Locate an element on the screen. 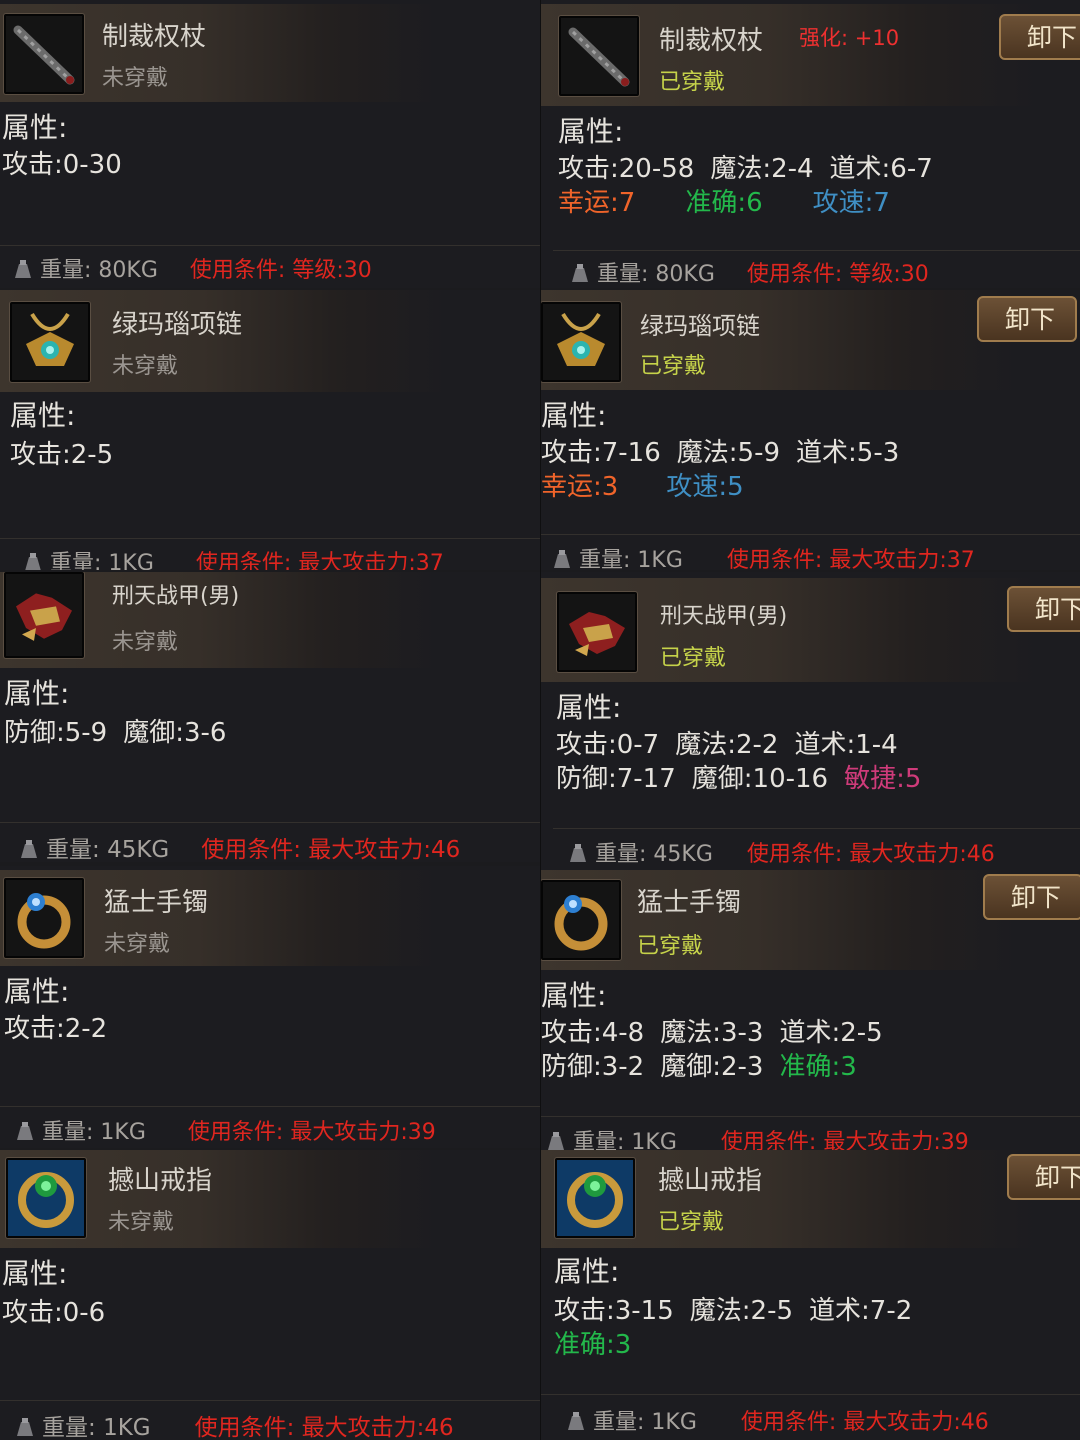 Image resolution: width=1080 pixels, height=1440 pixels. attribute-line: 攻击:0-30 is located at coordinates (70, 162).